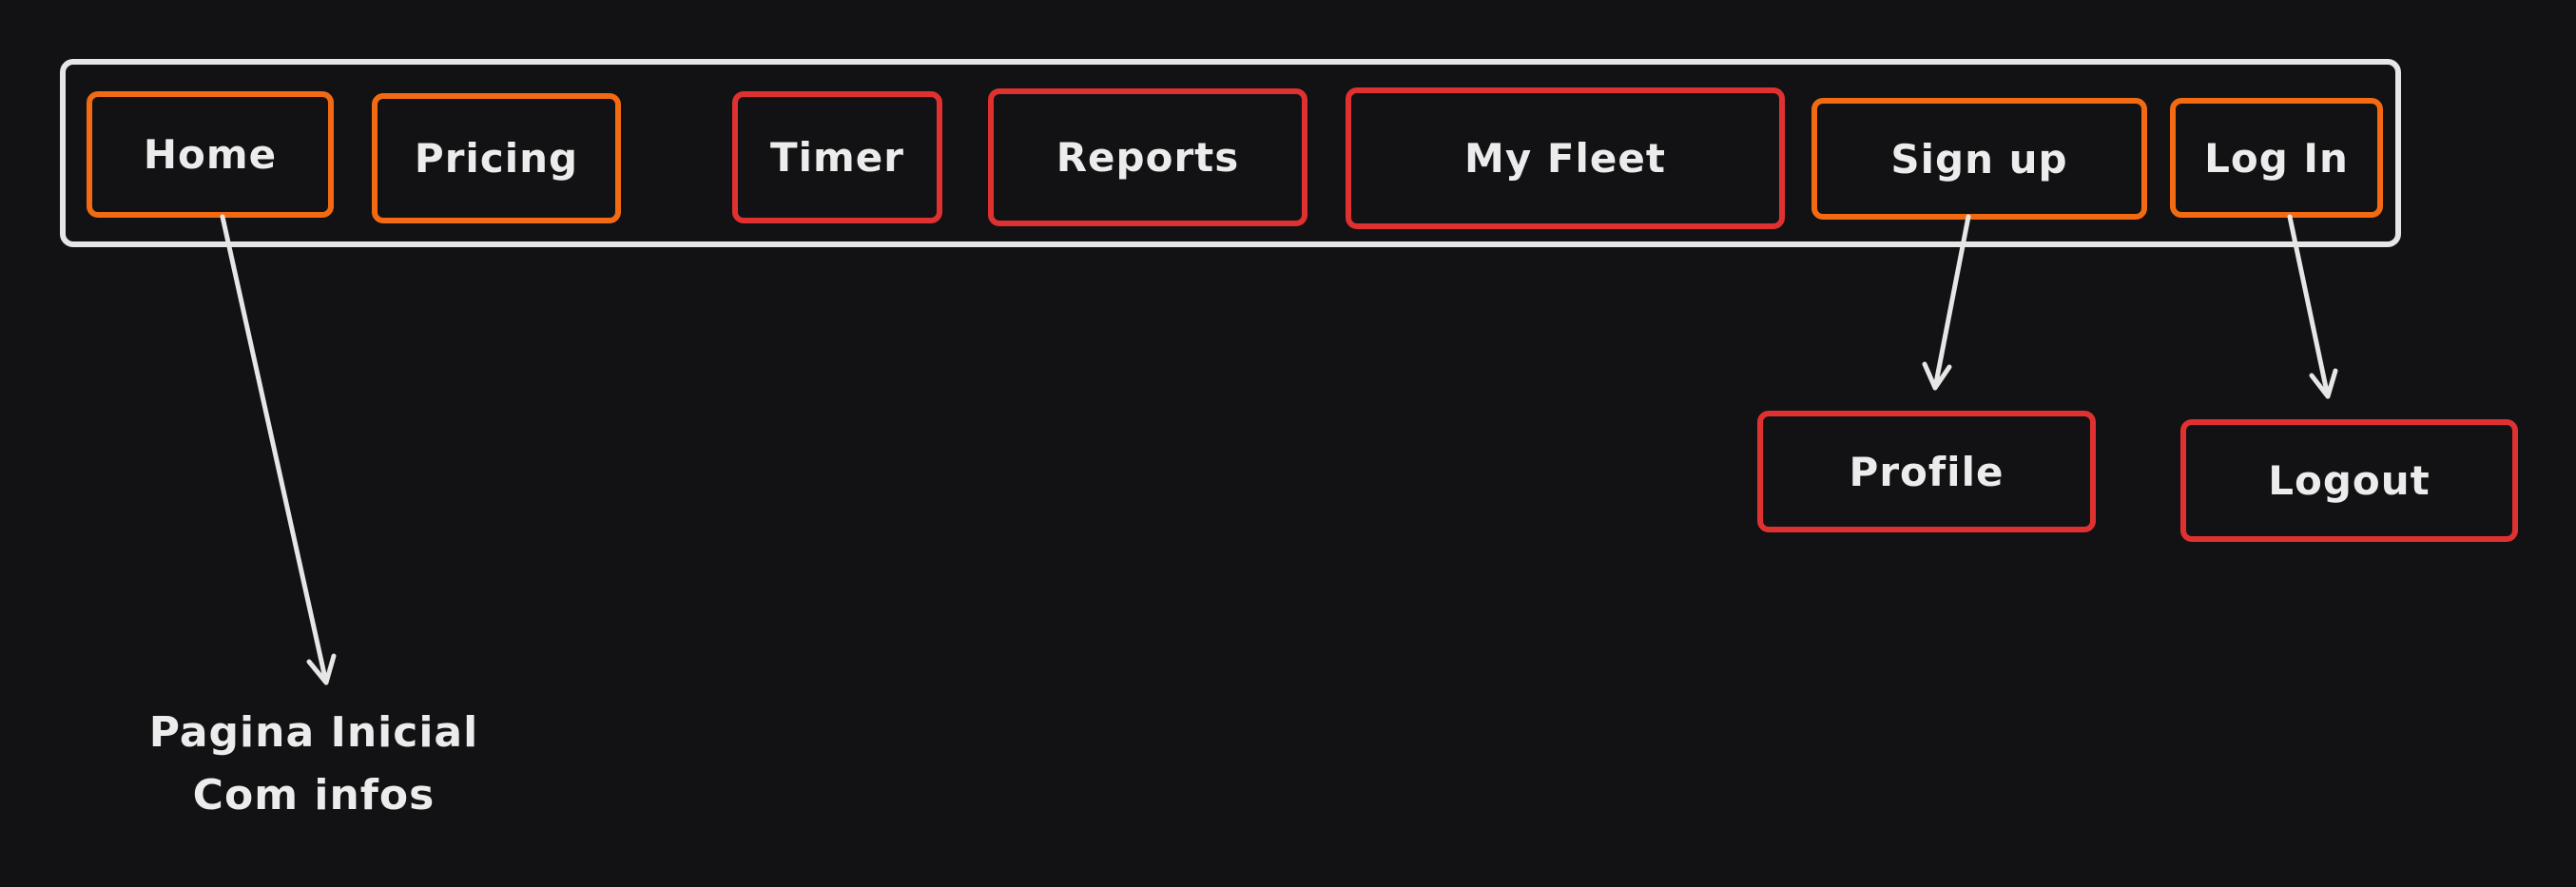  I want to click on nav-box-sign-up: Sign up, so click(1979, 159).